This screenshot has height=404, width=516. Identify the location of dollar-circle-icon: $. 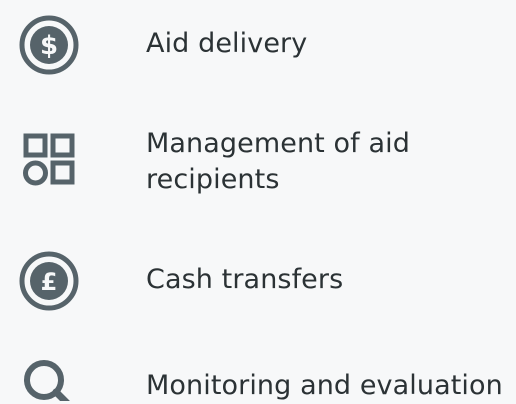
(49, 45).